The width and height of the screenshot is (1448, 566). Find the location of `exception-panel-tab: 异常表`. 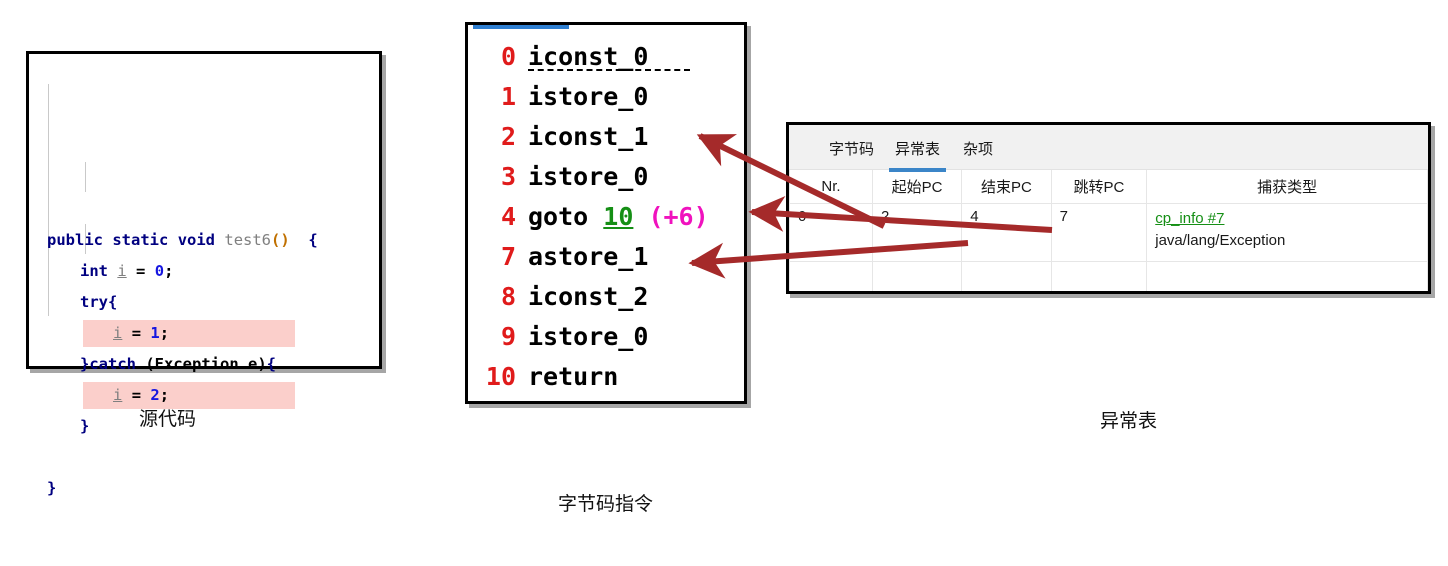

exception-panel-tab: 异常表 is located at coordinates (918, 153).